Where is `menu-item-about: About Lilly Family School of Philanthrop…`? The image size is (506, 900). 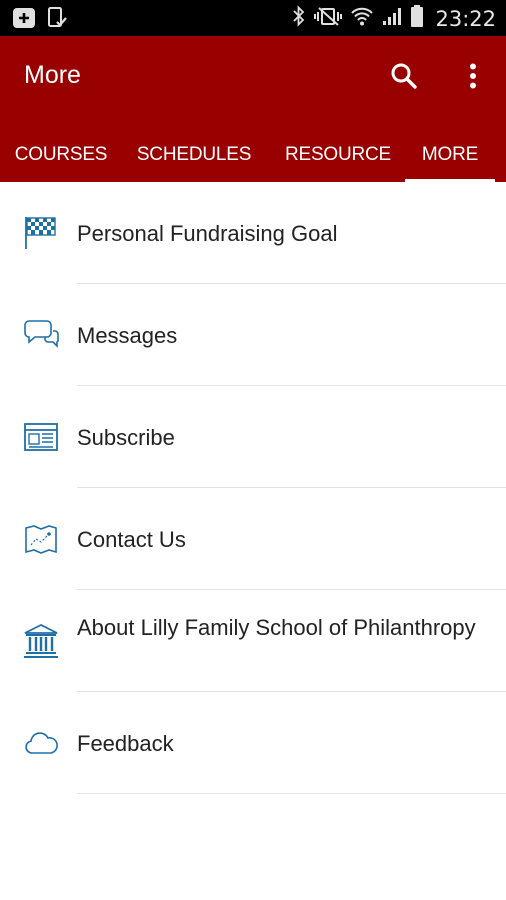 menu-item-about: About Lilly Family School of Philanthrop… is located at coordinates (253, 641).